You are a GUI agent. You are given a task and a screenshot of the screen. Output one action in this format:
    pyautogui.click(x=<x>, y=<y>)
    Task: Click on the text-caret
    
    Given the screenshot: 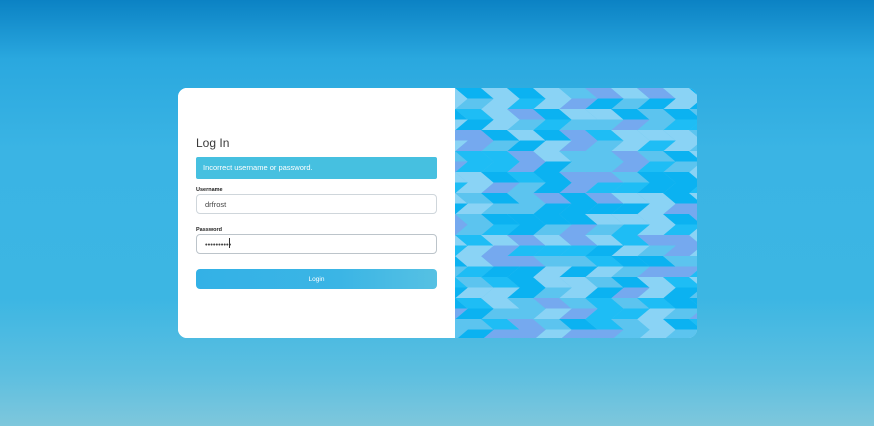 What is the action you would take?
    pyautogui.click(x=229, y=243)
    